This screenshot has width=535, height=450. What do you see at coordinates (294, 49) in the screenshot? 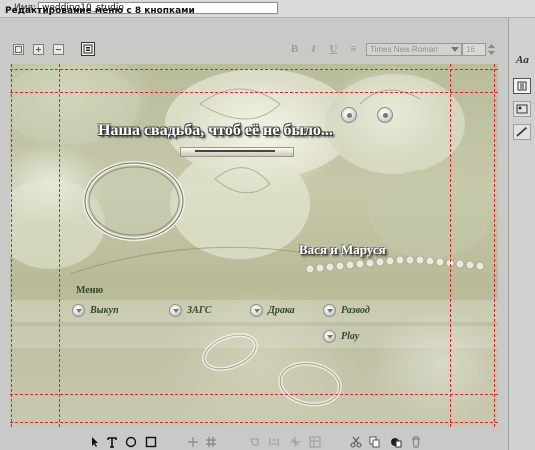
I see `bold-button: B` at bounding box center [294, 49].